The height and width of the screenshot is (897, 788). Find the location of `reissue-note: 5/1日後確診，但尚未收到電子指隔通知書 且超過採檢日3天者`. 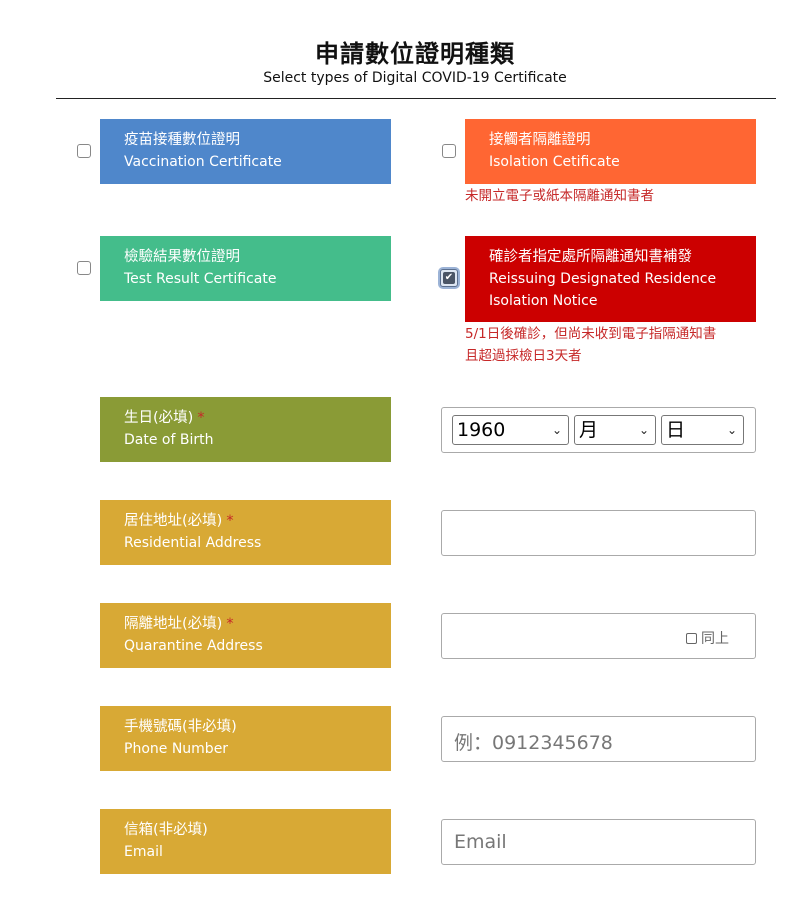

reissue-note: 5/1日後確診，但尚未收到電子指隔通知書 且超過採檢日3天者 is located at coordinates (590, 345).